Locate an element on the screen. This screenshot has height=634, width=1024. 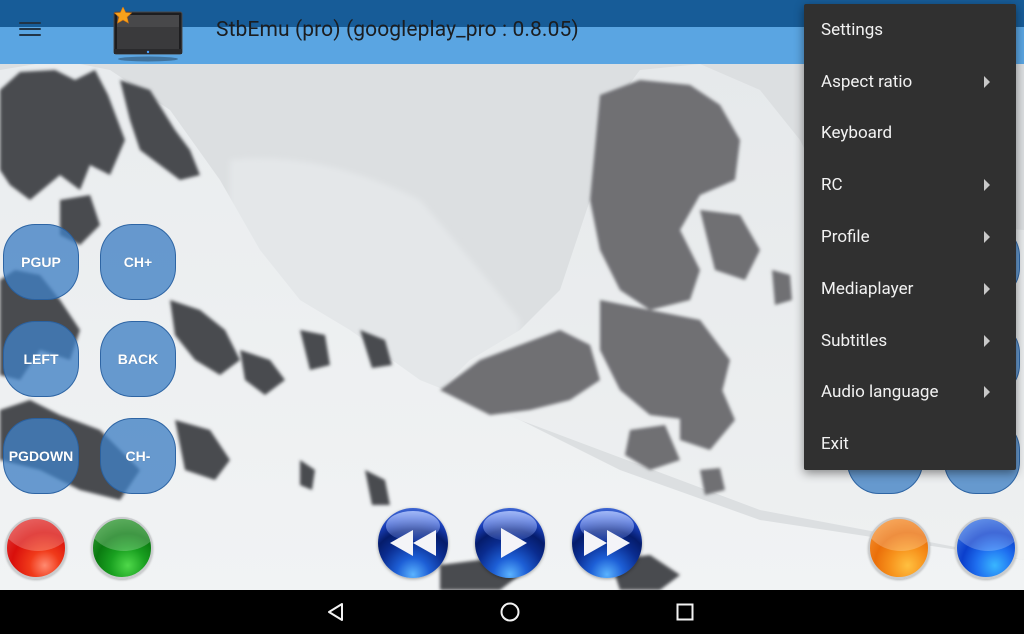
menu-item-label: Exit is located at coordinates (835, 444).